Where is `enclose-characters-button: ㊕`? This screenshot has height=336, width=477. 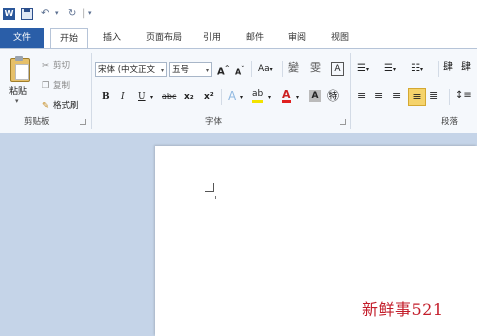
enclose-characters-button: ㊕ is located at coordinates (333, 96).